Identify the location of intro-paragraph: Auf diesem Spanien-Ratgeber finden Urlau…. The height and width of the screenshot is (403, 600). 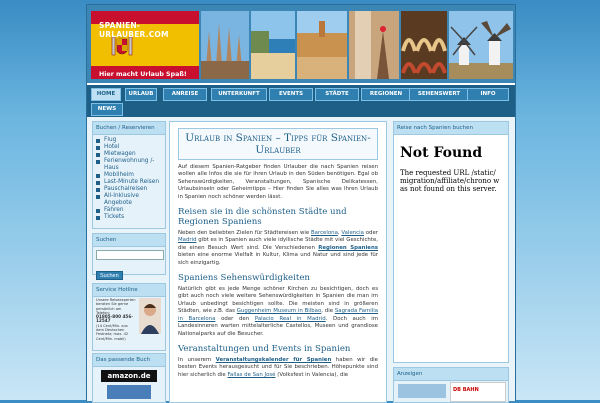
(278, 182).